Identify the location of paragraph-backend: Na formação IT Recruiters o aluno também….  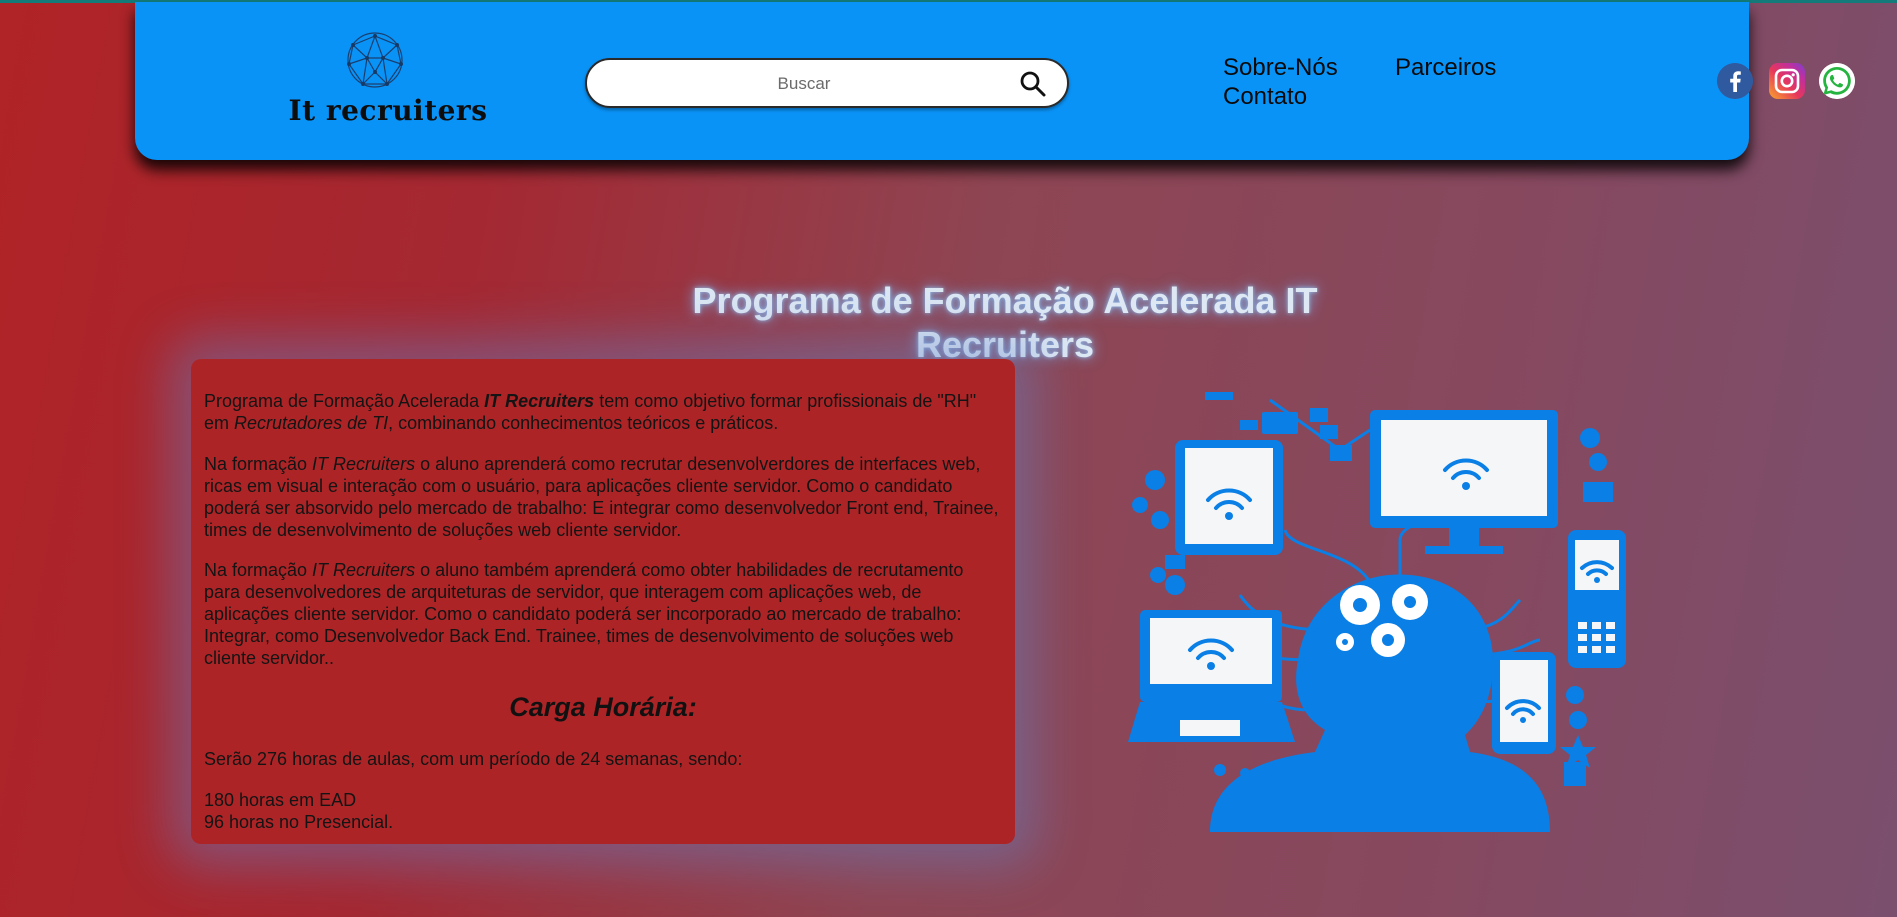
(604, 614).